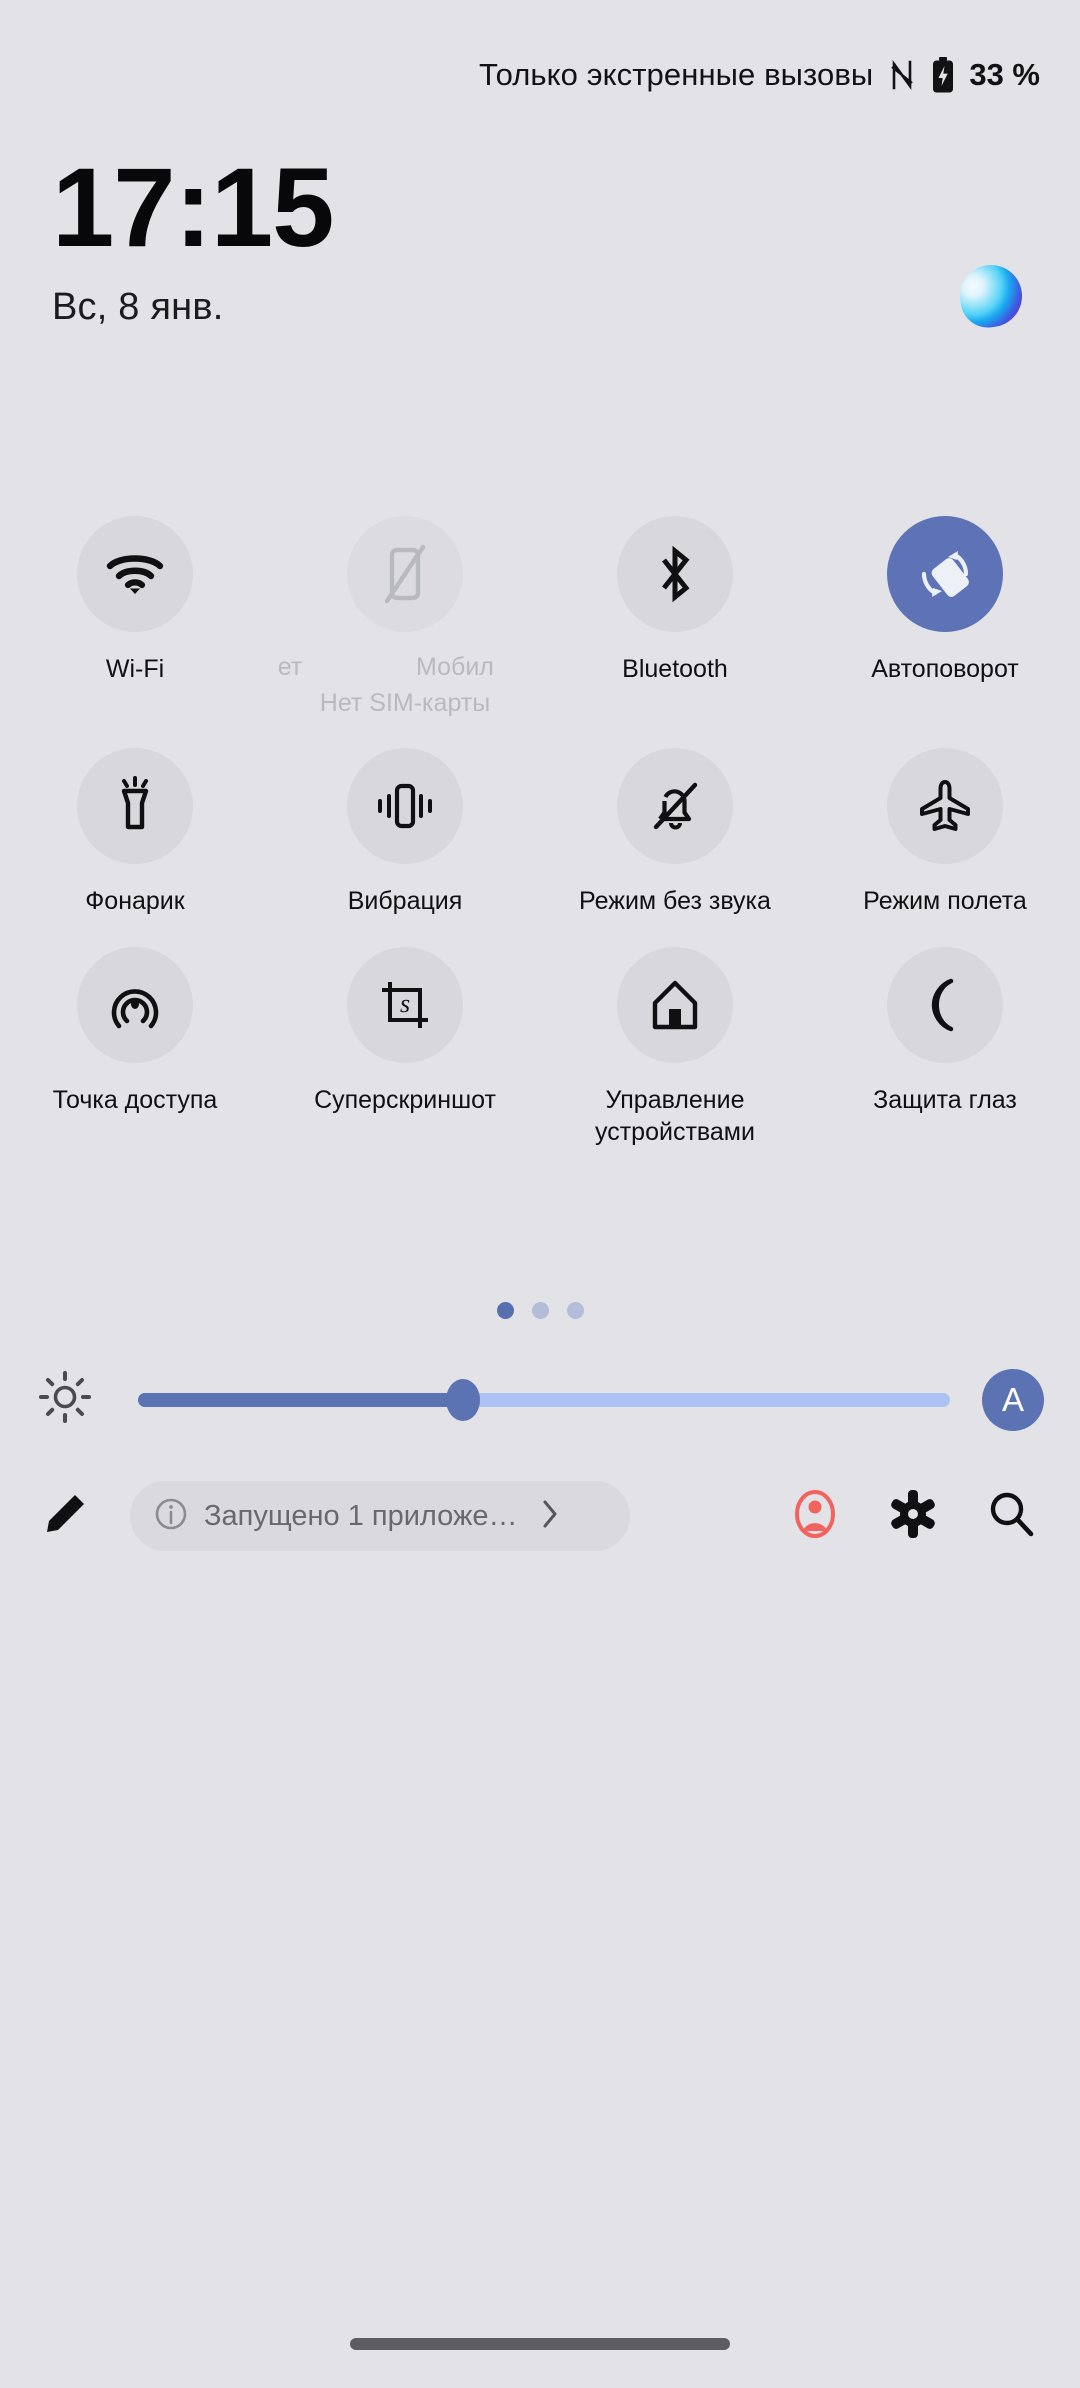 Image resolution: width=1080 pixels, height=2388 pixels. I want to click on tile-device-control: Управление устройствами, so click(675, 1047).